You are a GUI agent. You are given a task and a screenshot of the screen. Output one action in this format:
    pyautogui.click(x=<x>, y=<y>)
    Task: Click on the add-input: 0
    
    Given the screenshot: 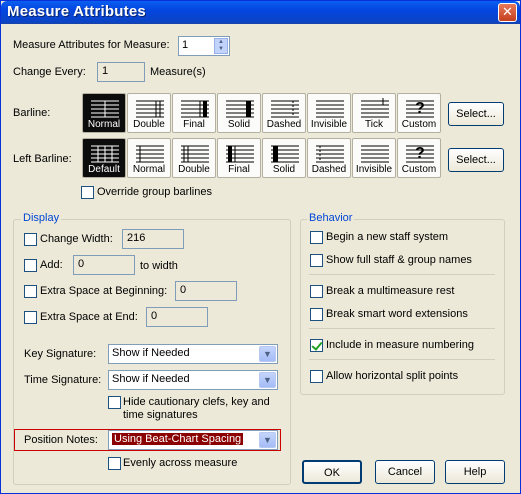 What is the action you would take?
    pyautogui.click(x=104, y=265)
    